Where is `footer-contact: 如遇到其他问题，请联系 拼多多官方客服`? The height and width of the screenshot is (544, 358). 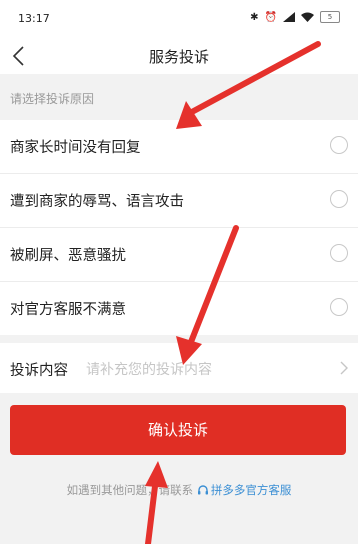
footer-contact: 如遇到其他问题，请联系 拼多多官方客服 is located at coordinates (179, 490).